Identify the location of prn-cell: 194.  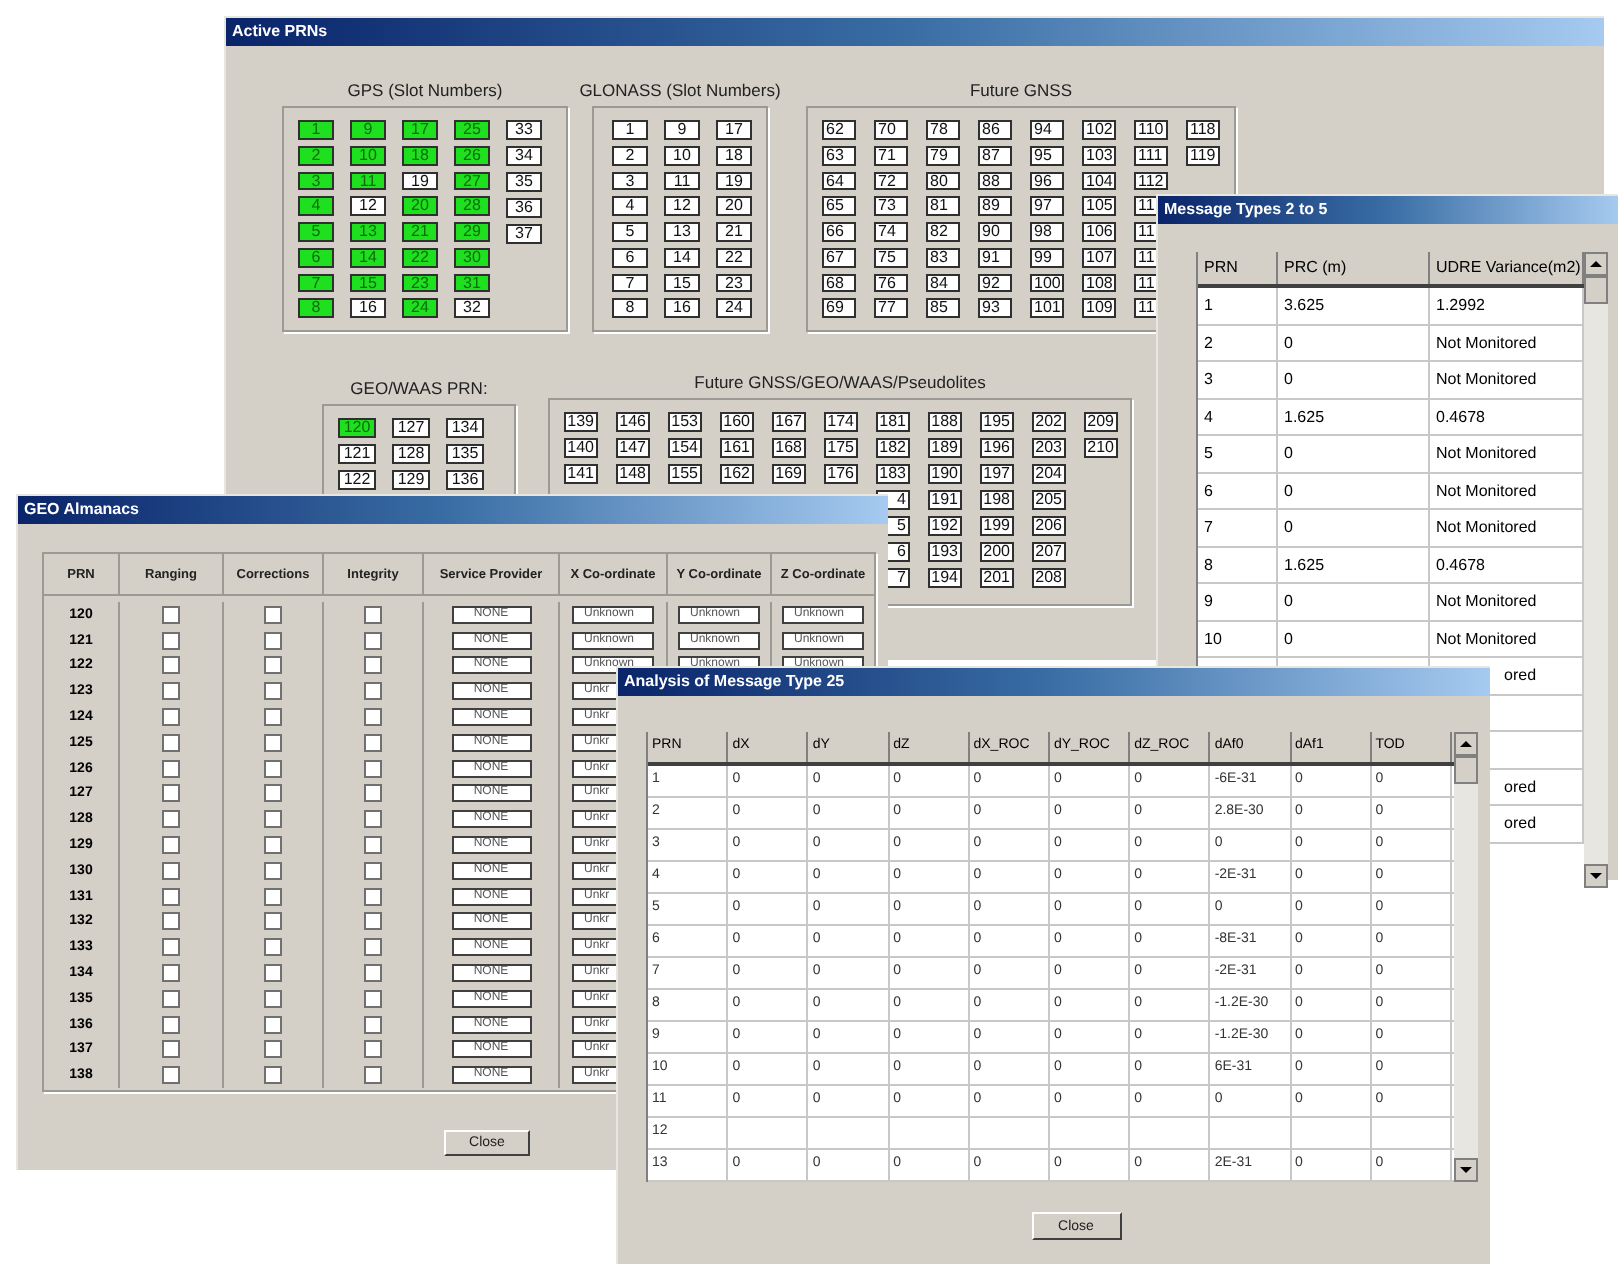
(945, 578).